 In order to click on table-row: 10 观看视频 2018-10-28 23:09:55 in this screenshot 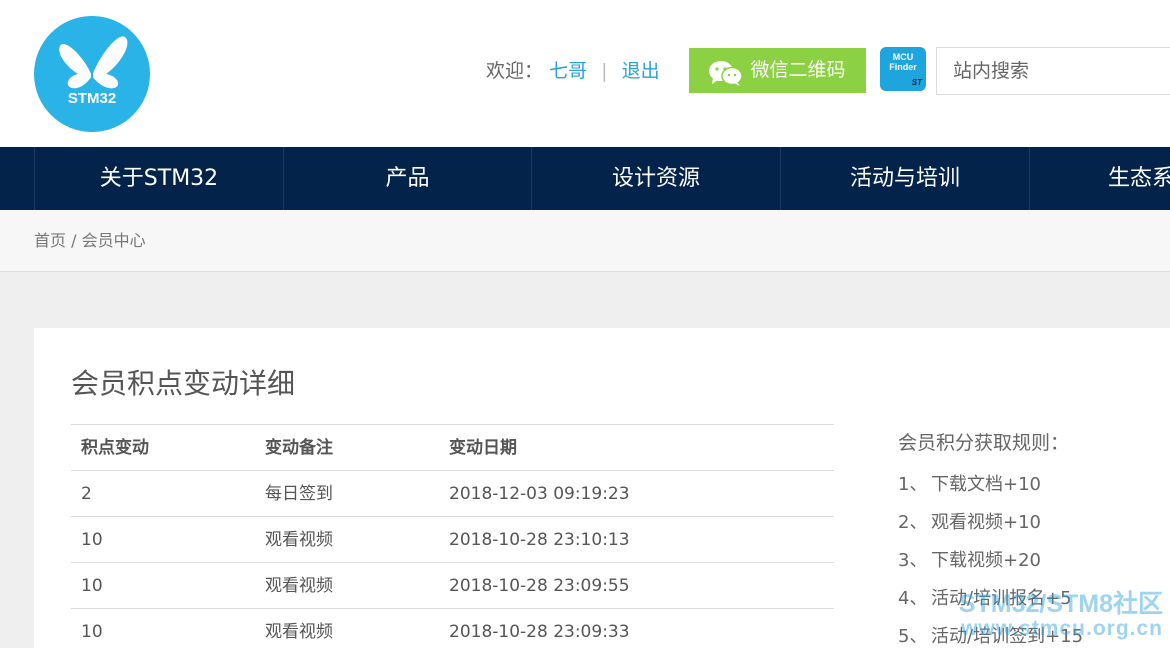, I will do `click(452, 586)`.